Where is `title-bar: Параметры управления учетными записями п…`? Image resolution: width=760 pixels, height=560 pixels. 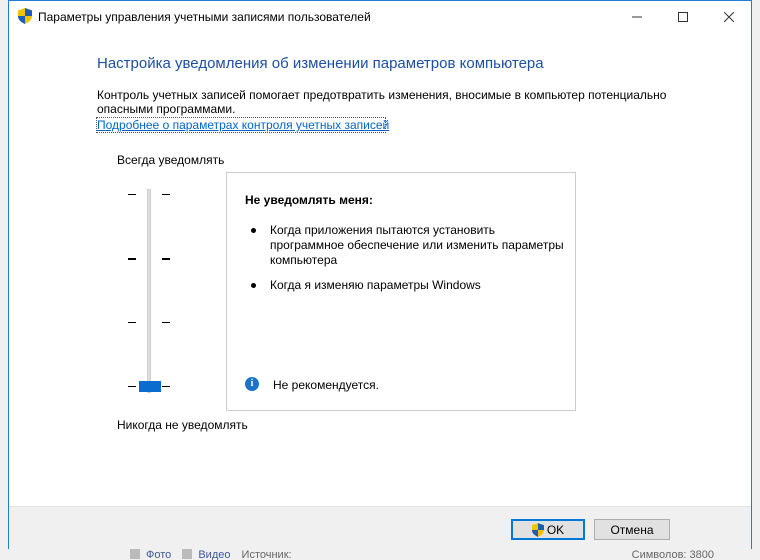
title-bar: Параметры управления учетными записями п… is located at coordinates (380, 16).